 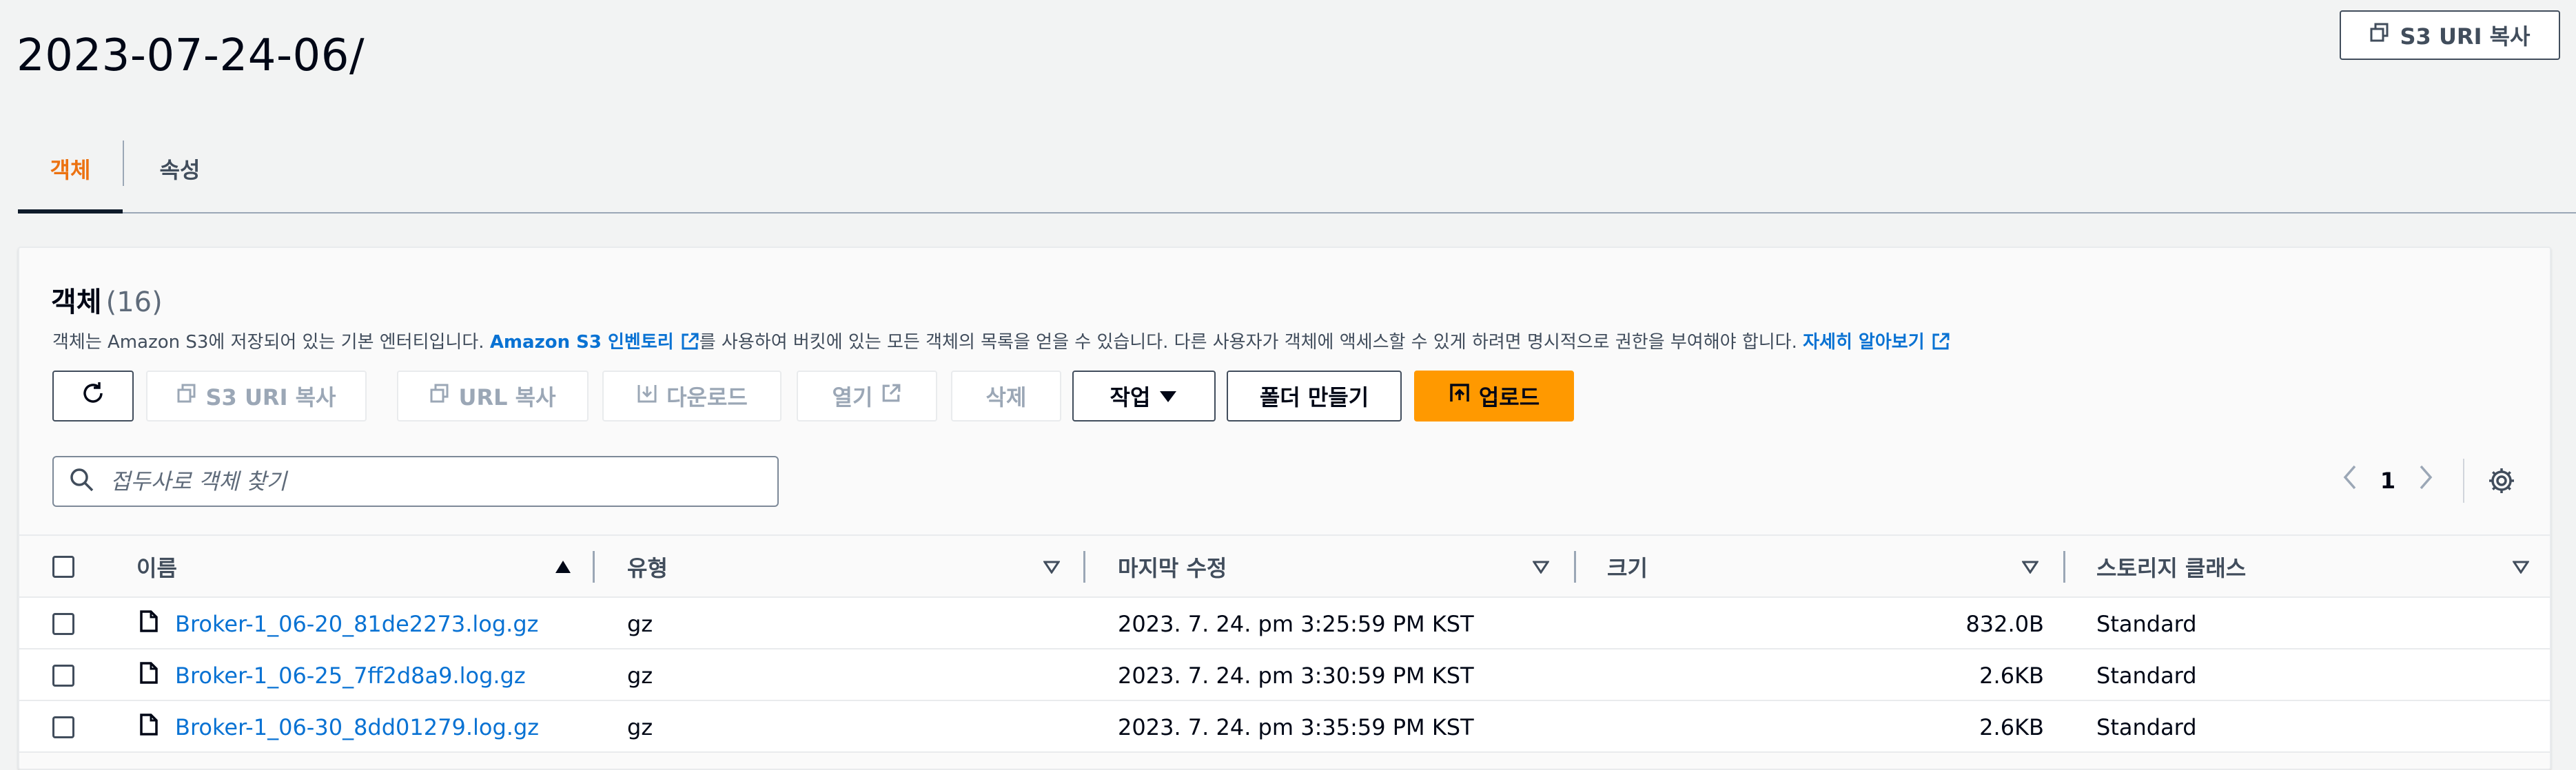 I want to click on copy-s3-uri-button: S3 URI 복사, so click(x=2450, y=35).